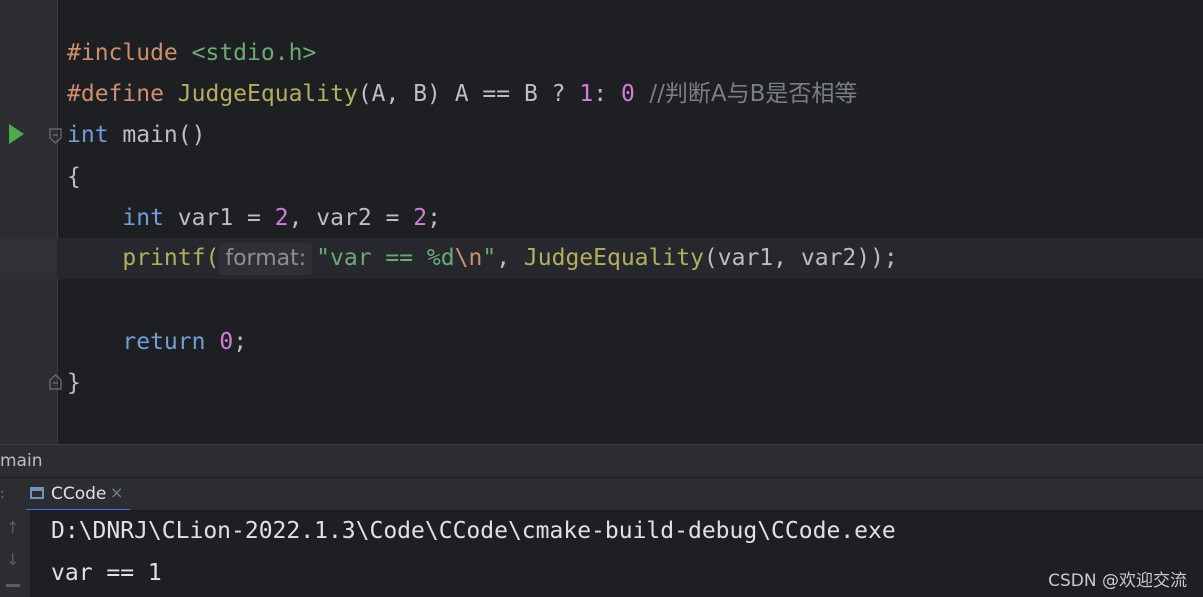 This screenshot has width=1203, height=597. I want to click on main-signature: main(), so click(157, 135).